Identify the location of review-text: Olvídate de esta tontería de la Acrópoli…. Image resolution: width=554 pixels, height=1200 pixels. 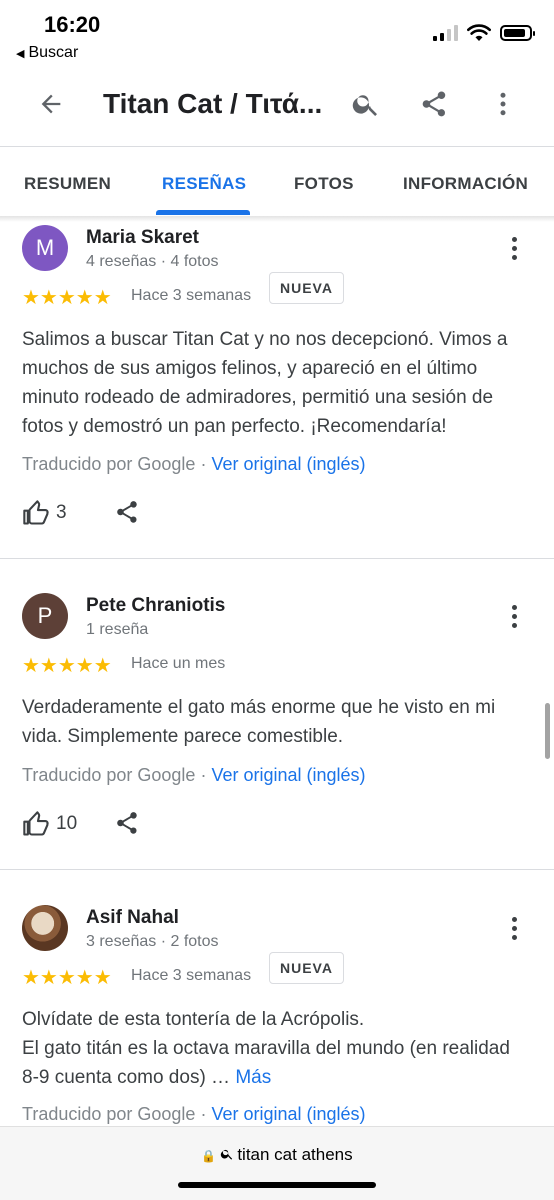
(277, 1048).